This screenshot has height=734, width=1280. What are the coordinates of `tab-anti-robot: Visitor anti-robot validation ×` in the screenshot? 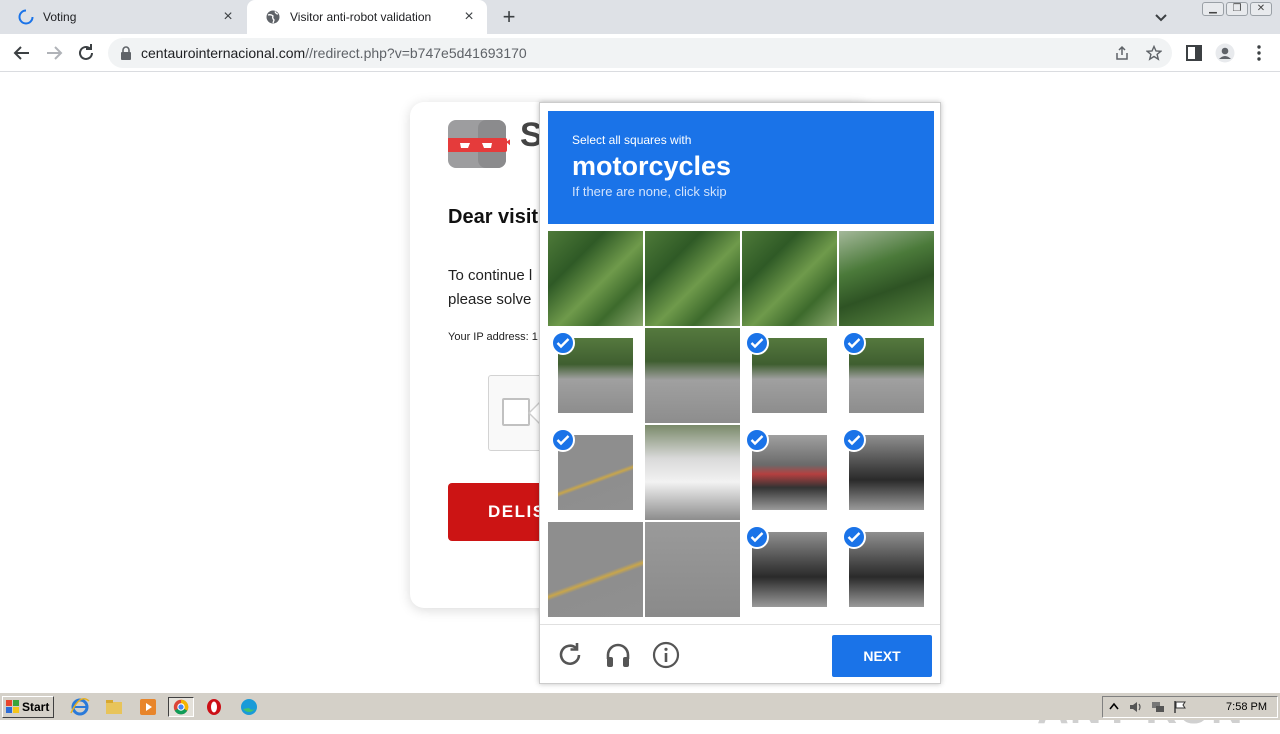 It's located at (367, 17).